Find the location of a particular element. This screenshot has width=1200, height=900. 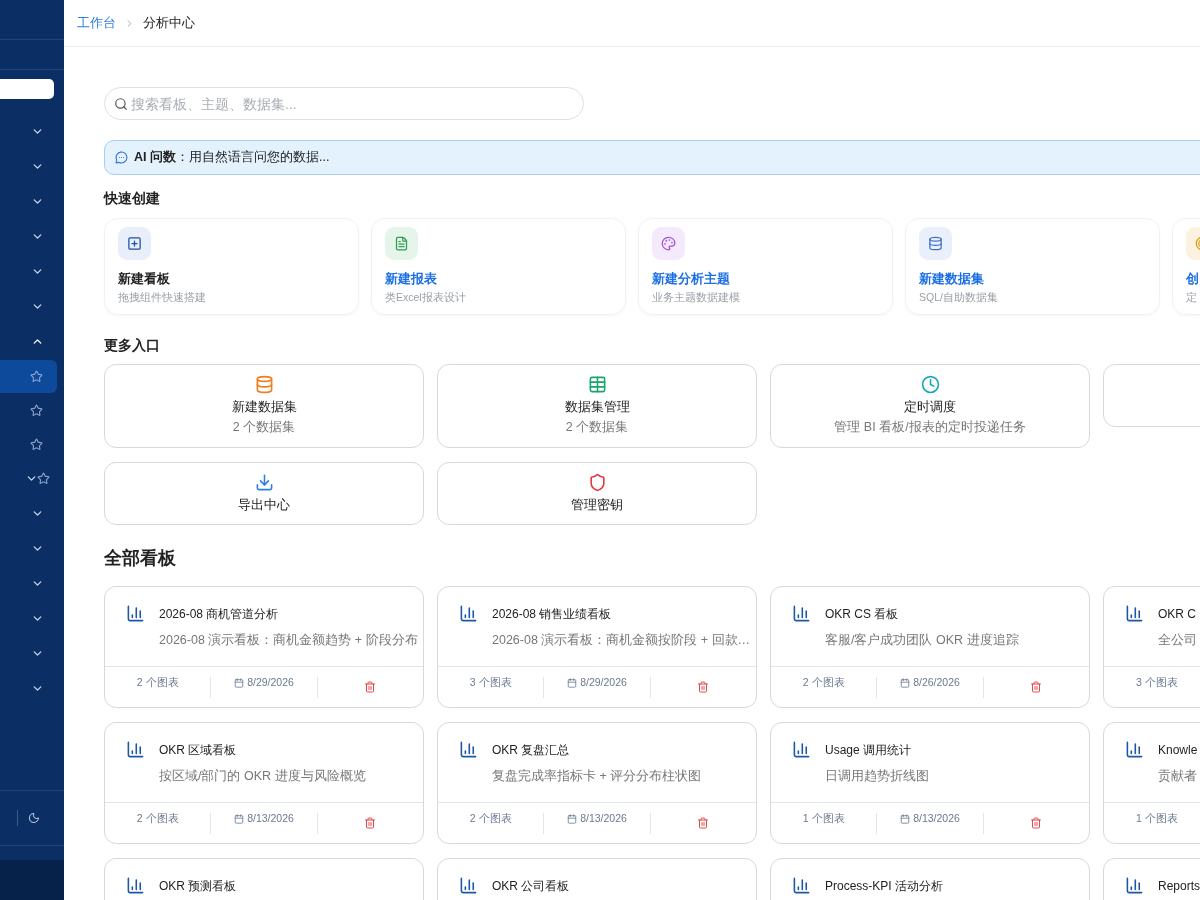

dashboard-card: OKR 公司看板 is located at coordinates (597, 879).